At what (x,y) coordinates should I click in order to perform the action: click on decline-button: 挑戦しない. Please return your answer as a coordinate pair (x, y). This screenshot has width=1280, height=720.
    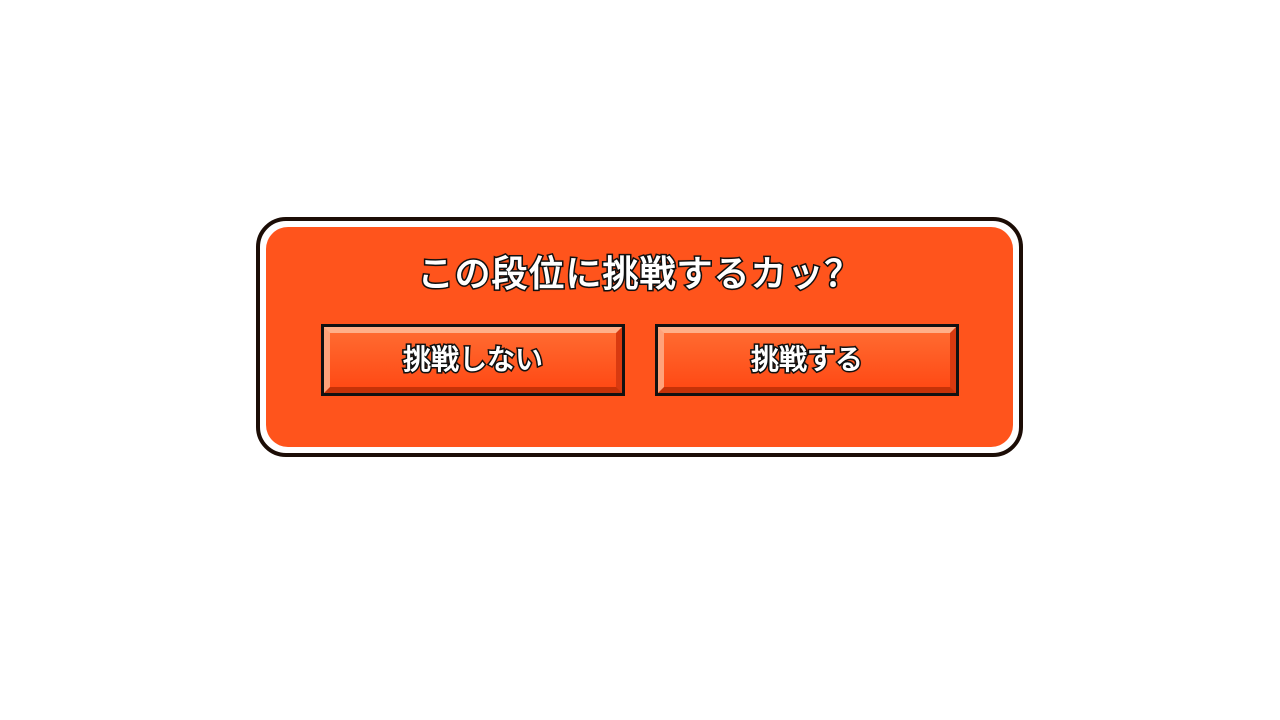
    Looking at the image, I should click on (473, 360).